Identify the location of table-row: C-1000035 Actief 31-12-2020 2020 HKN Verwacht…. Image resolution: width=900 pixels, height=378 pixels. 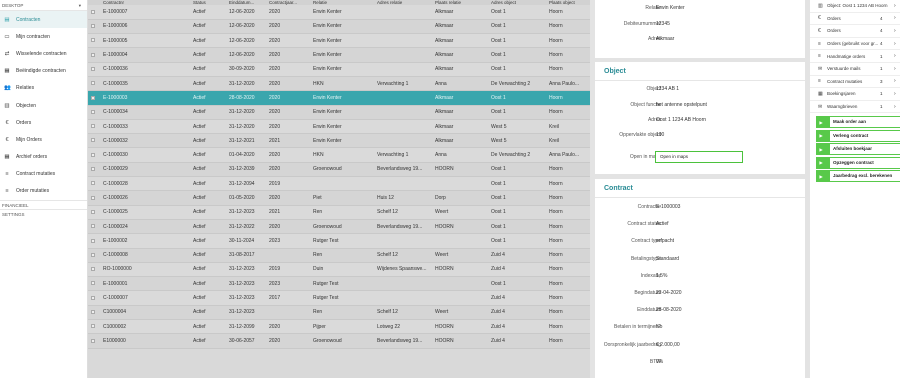
(339, 84).